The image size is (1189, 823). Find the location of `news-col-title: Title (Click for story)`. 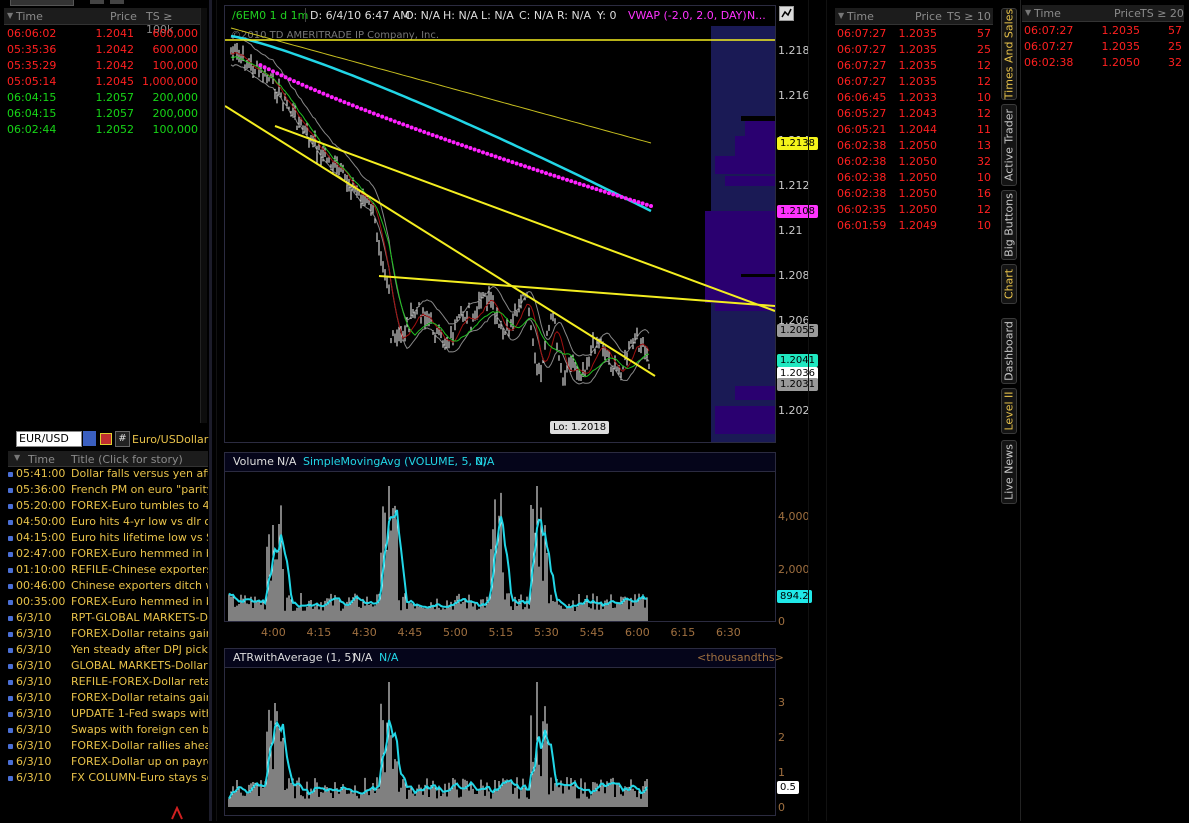

news-col-title: Title (Click for story) is located at coordinates (127, 459).